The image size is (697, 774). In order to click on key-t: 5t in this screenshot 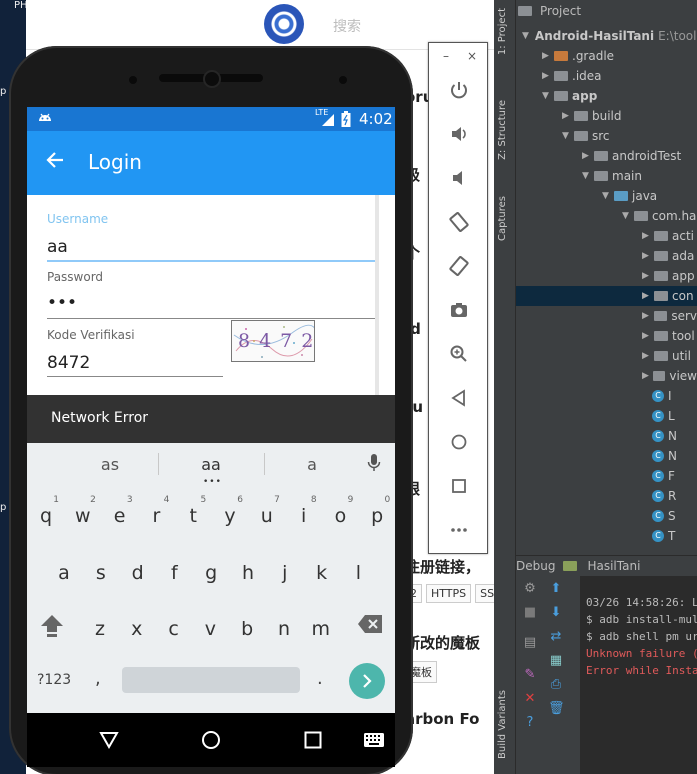, I will do `click(193, 515)`.